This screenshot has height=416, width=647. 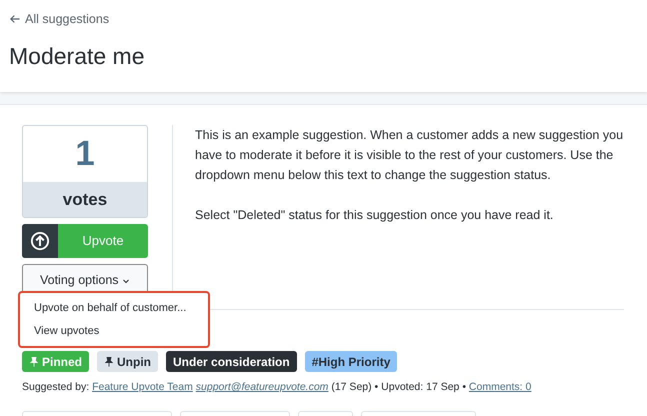 What do you see at coordinates (420, 387) in the screenshot?
I see `upvoted-date: Upvoted: 17 Sep` at bounding box center [420, 387].